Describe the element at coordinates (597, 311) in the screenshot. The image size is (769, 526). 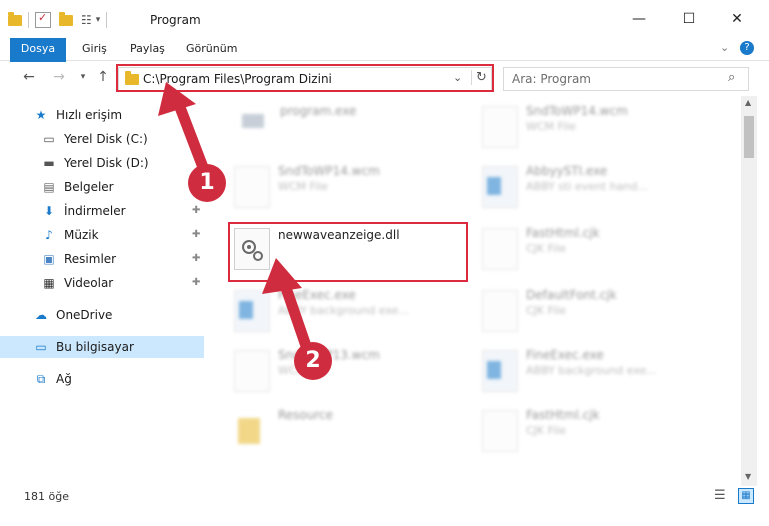
I see `list-item: DefaultFont.cjk CJK File` at that location.